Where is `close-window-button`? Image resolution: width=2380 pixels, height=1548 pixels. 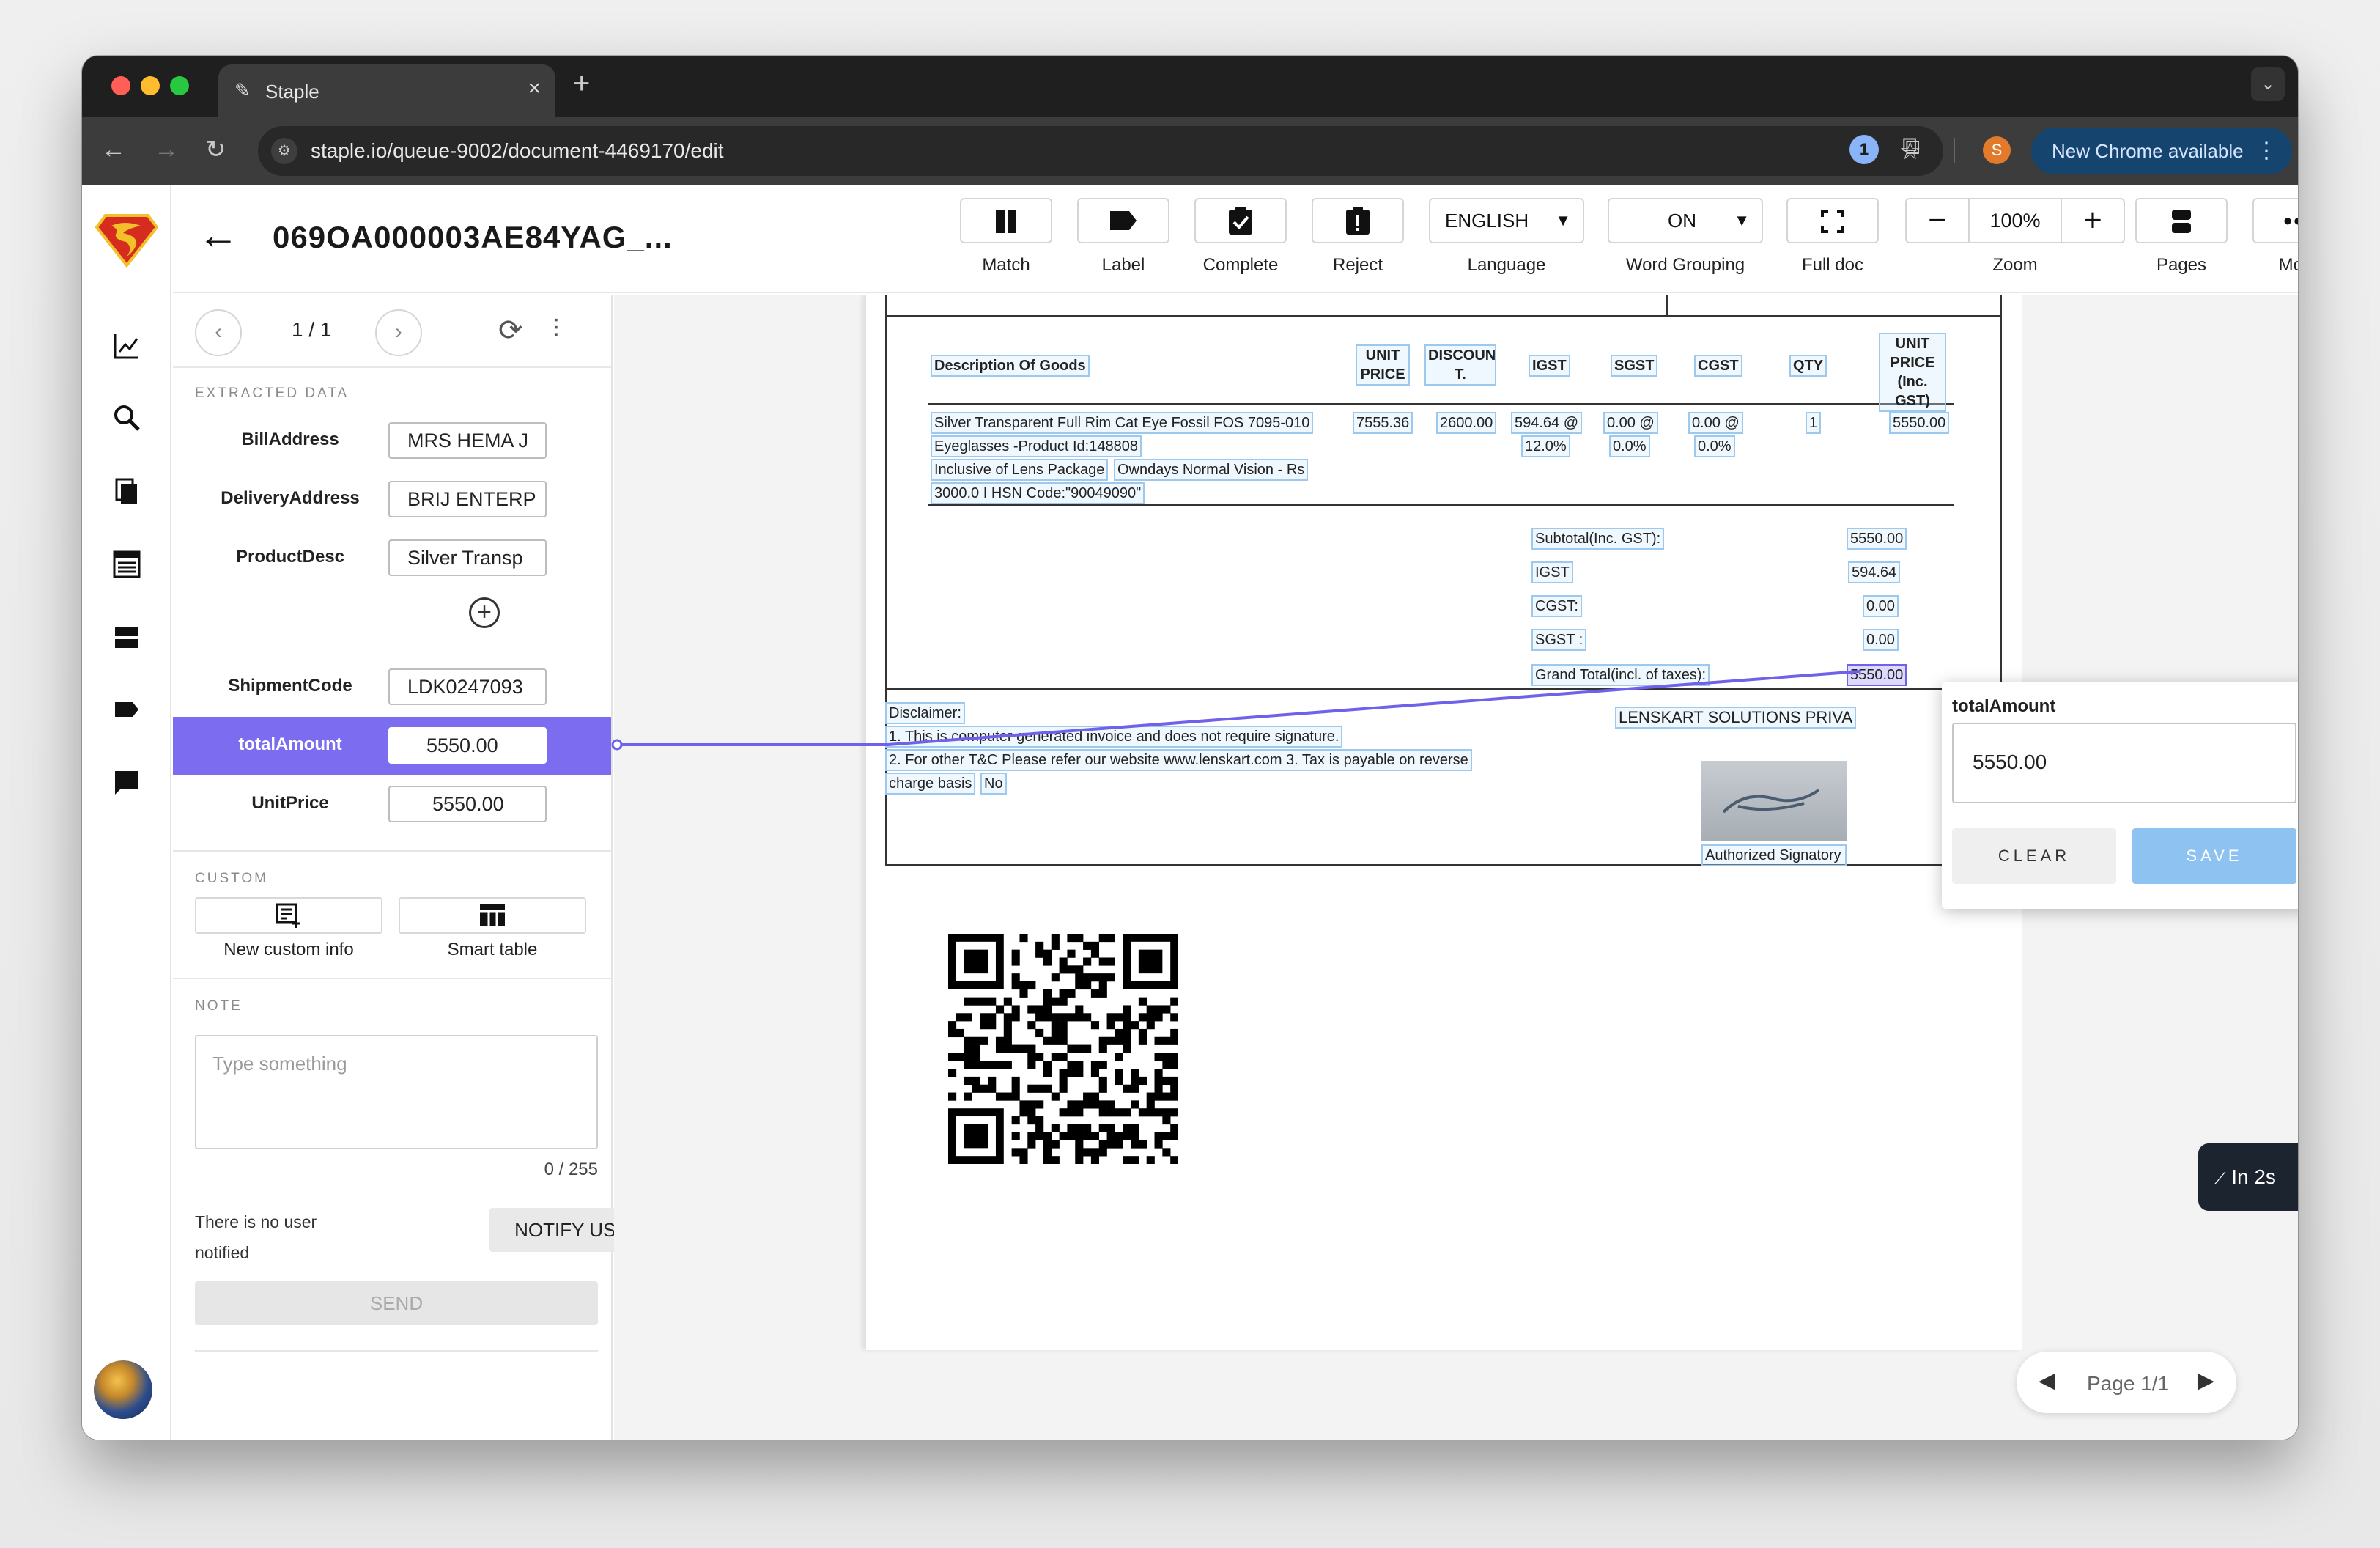 close-window-button is located at coordinates (120, 85).